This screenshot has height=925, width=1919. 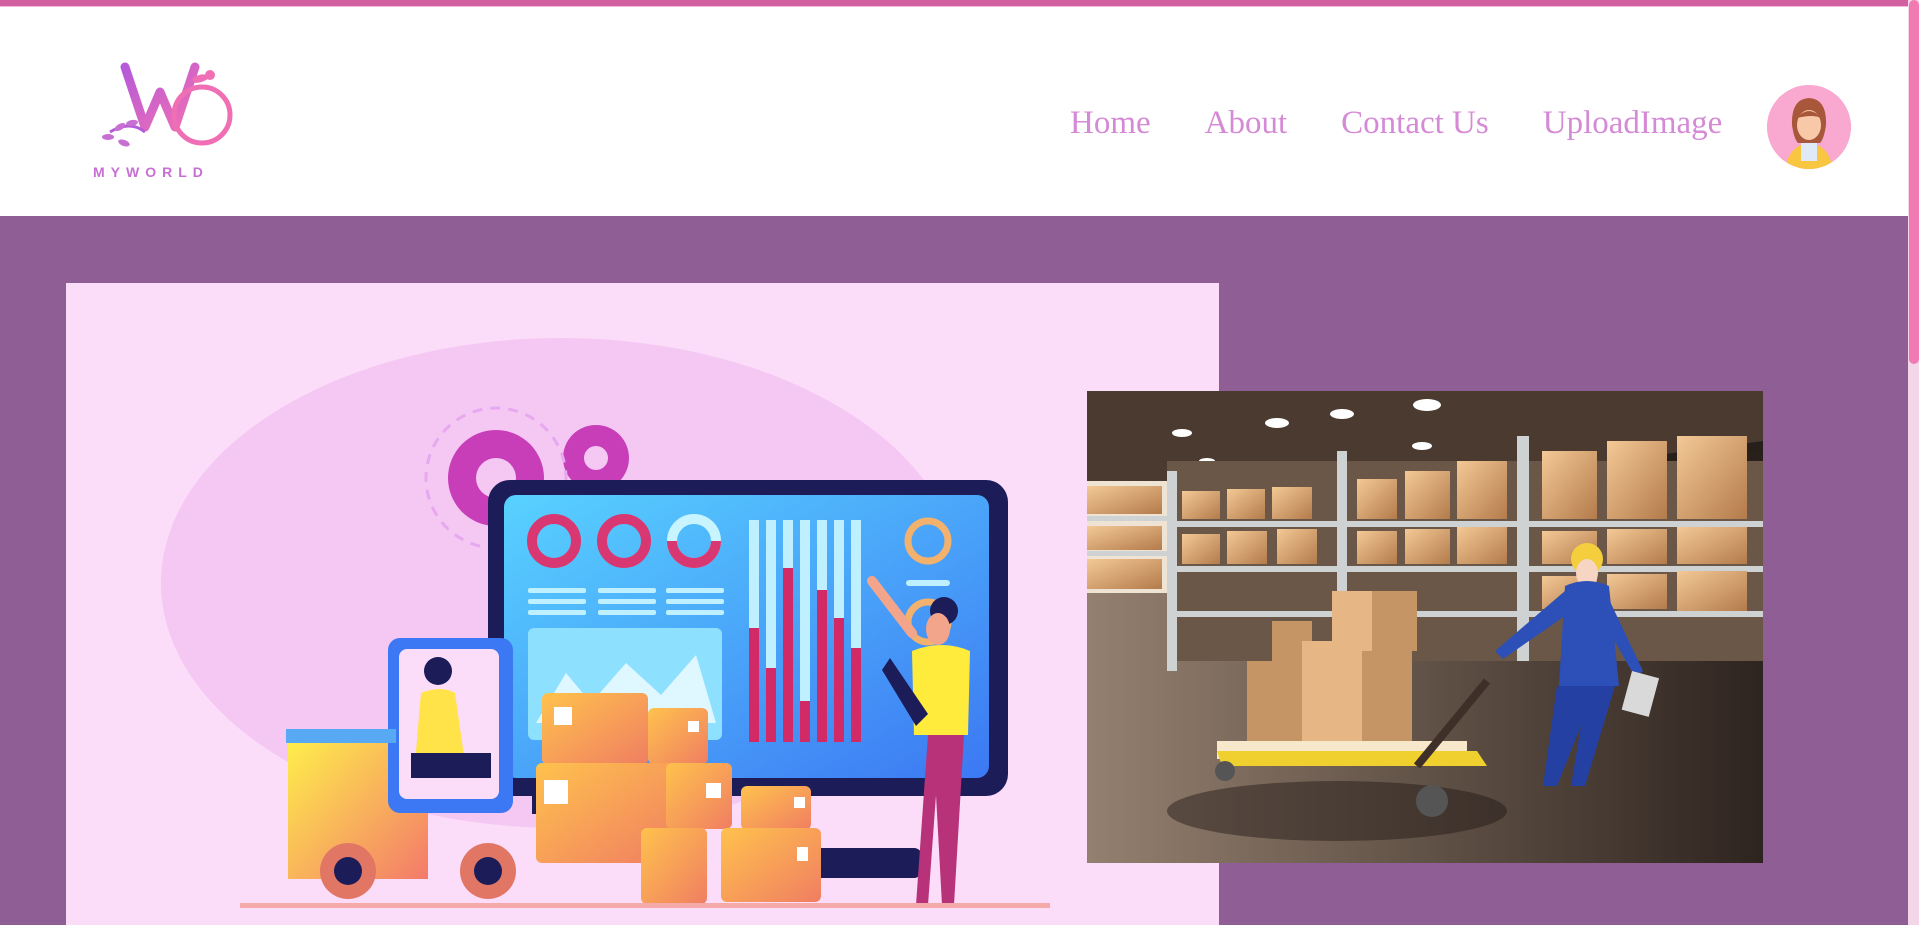 I want to click on user-avatar, so click(x=1809, y=127).